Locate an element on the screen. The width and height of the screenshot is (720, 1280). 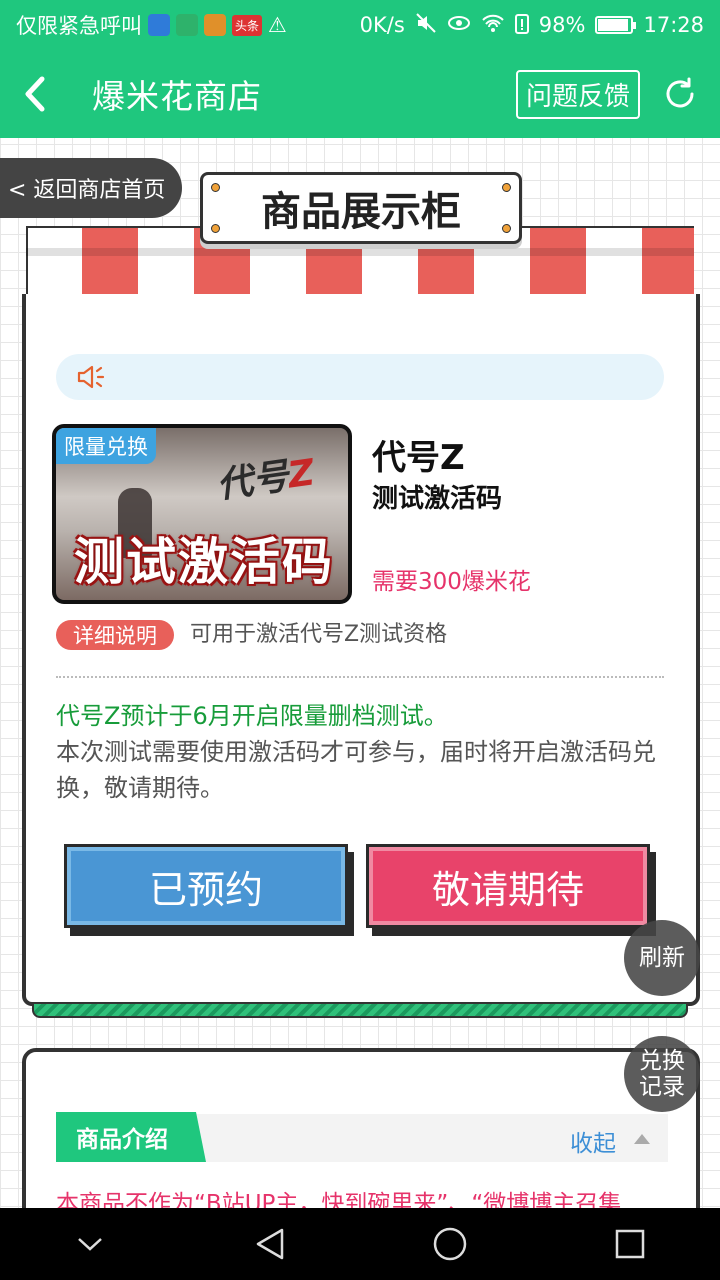
nav-recents-button is located at coordinates (630, 1244).